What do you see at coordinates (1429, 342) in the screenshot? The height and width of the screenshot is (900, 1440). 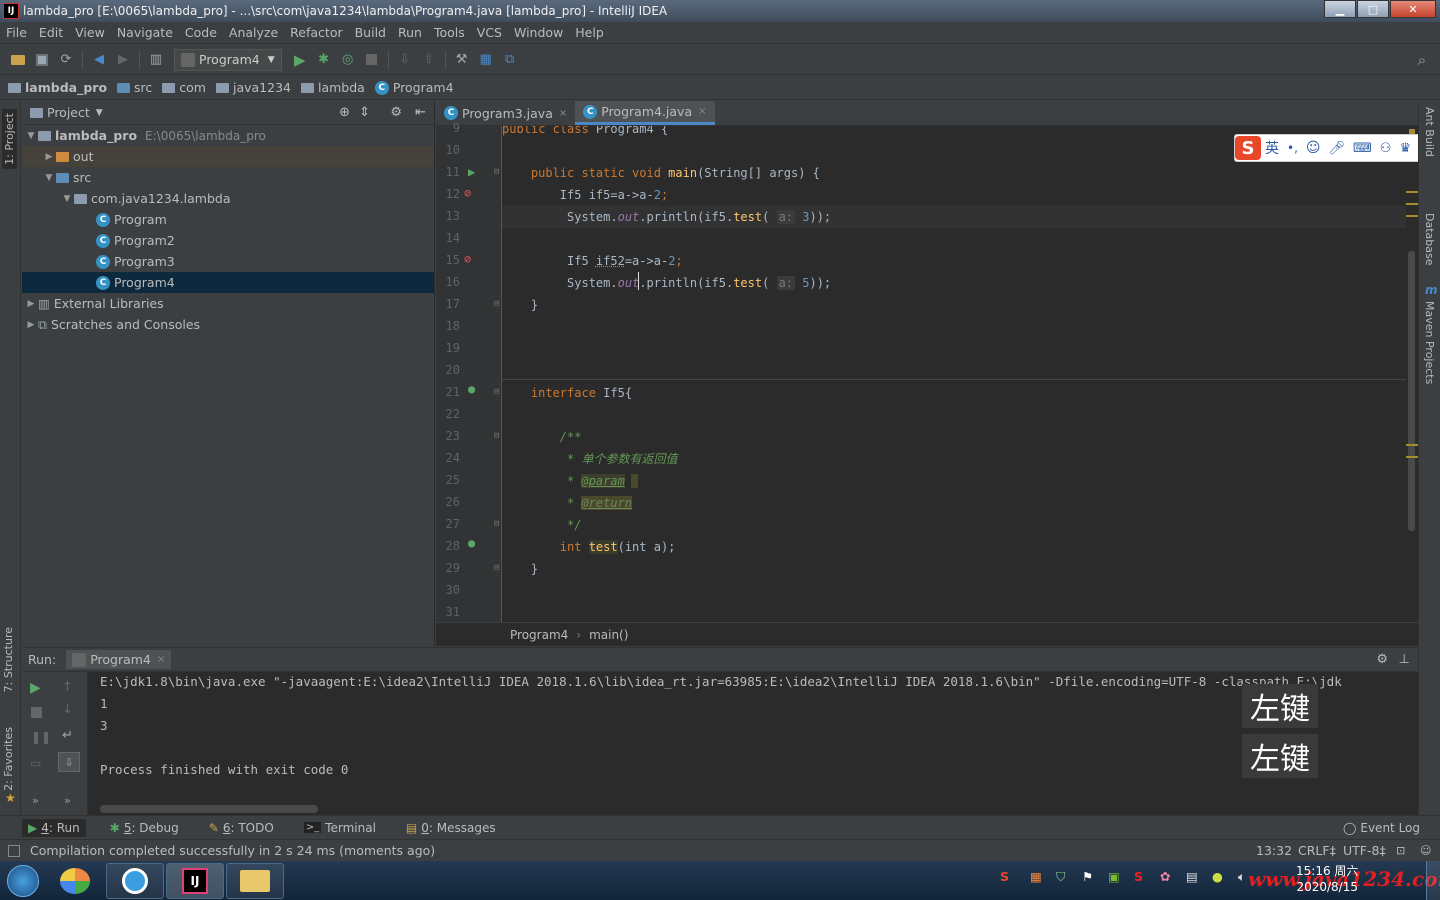 I see `tool-tab-maven: Maven Projects` at bounding box center [1429, 342].